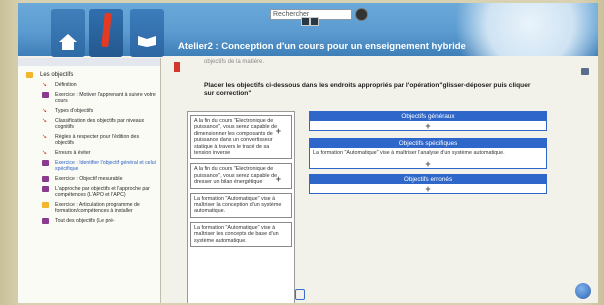 This screenshot has height=305, width=604. Describe the element at coordinates (68, 42) in the screenshot. I see `home-icon` at that location.